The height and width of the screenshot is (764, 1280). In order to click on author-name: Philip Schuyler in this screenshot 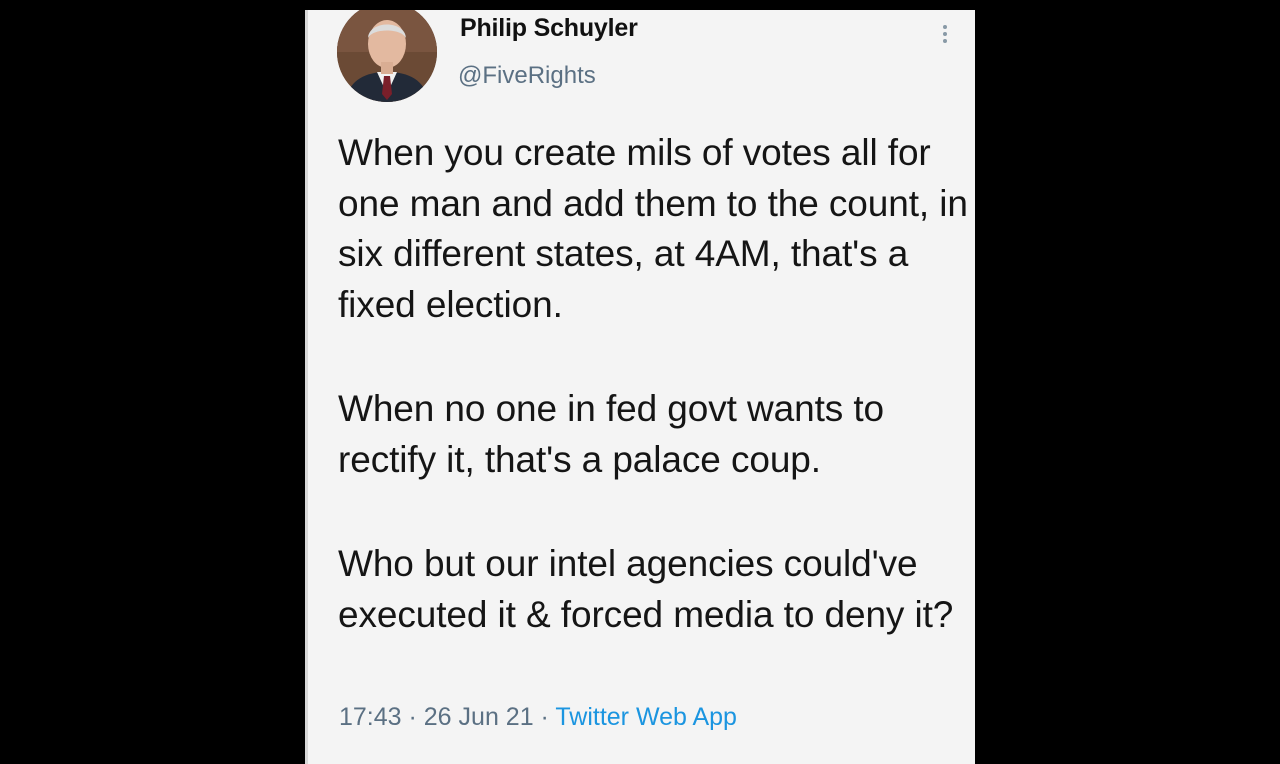, I will do `click(549, 28)`.